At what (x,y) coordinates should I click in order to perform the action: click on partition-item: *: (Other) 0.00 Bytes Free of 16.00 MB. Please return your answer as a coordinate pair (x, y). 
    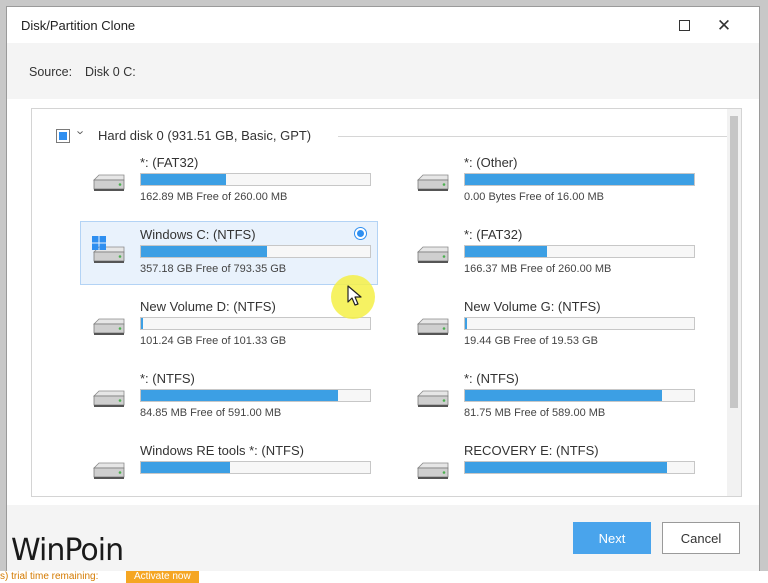
    Looking at the image, I should click on (553, 181).